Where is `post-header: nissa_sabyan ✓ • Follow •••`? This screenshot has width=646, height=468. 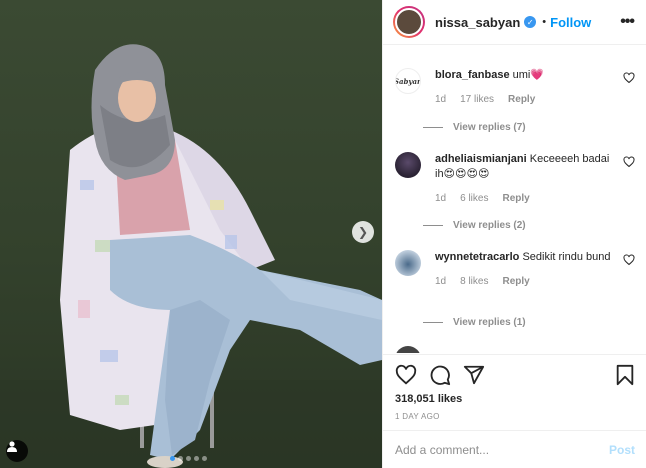
post-header: nissa_sabyan ✓ • Follow ••• is located at coordinates (514, 22).